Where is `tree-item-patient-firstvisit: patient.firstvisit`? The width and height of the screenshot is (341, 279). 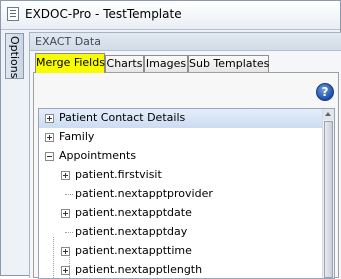 tree-item-patient-firstvisit: patient.firstvisit is located at coordinates (182, 175).